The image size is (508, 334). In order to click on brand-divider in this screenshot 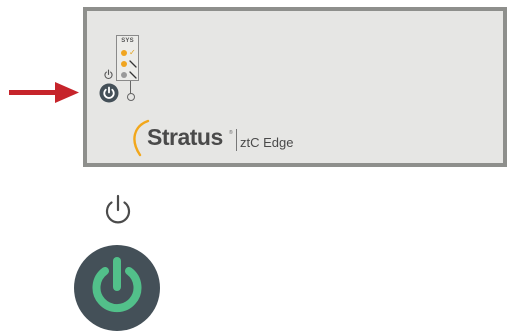, I will do `click(236, 140)`.